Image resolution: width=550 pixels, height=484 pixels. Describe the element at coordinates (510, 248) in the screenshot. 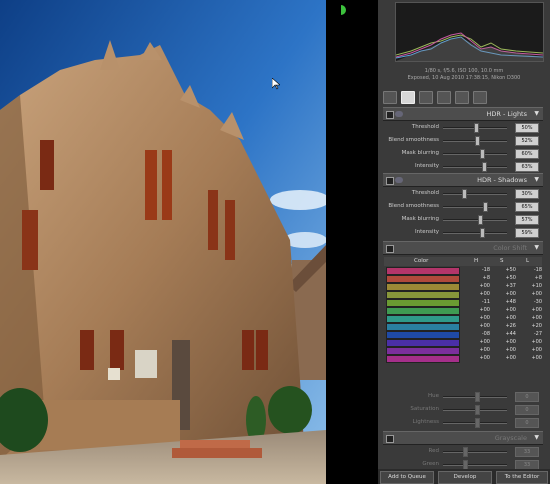

I see `color-shift-title: Color Shift` at that location.